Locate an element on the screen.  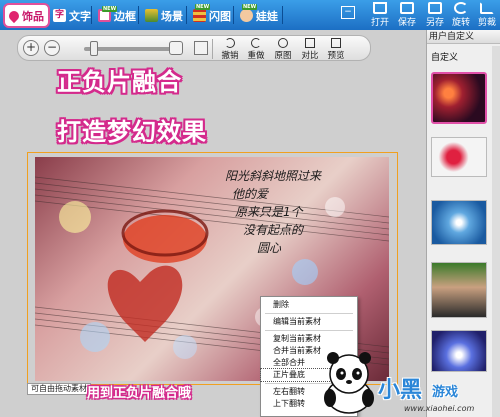
open-button: 打开 is located at coordinates (380, 15).